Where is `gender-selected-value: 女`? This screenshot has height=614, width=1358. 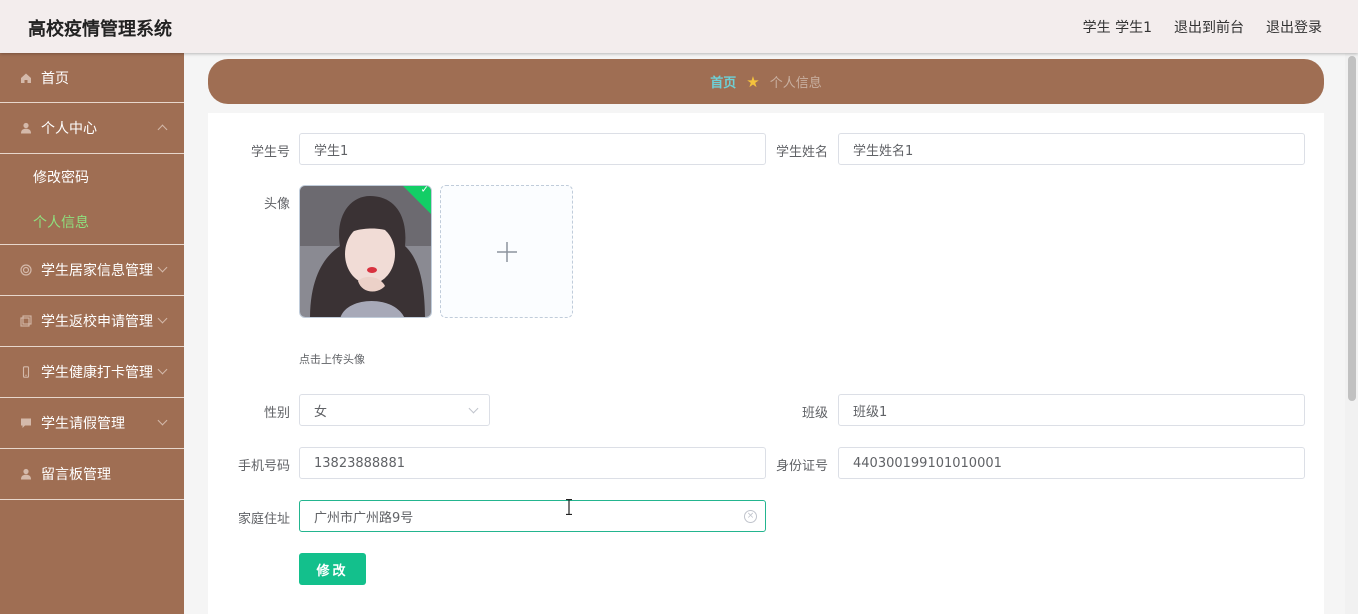
gender-selected-value: 女 is located at coordinates (321, 412).